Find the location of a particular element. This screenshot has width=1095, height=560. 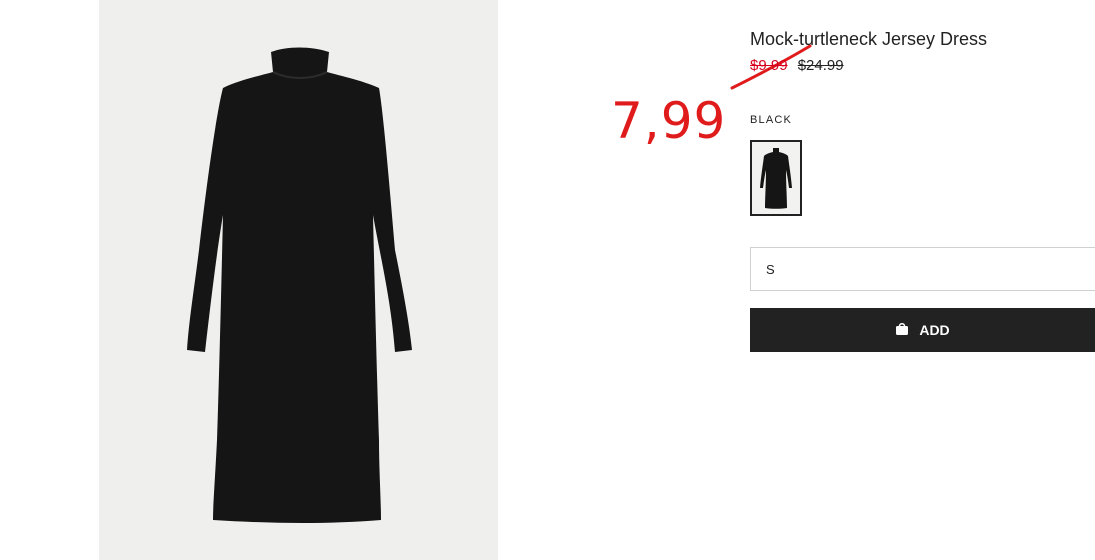

original-price: $24.99 is located at coordinates (820, 65).